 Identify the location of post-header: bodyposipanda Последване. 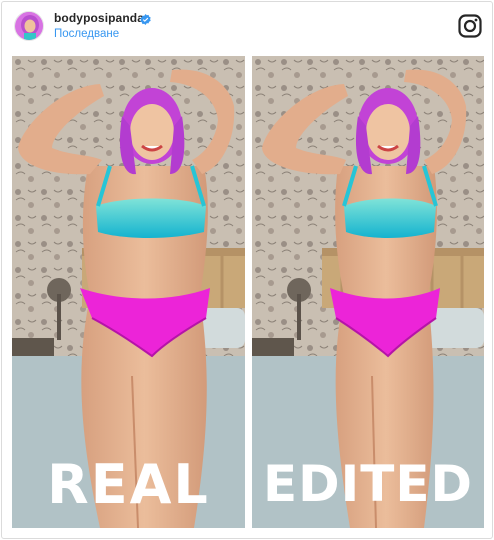
(247, 26).